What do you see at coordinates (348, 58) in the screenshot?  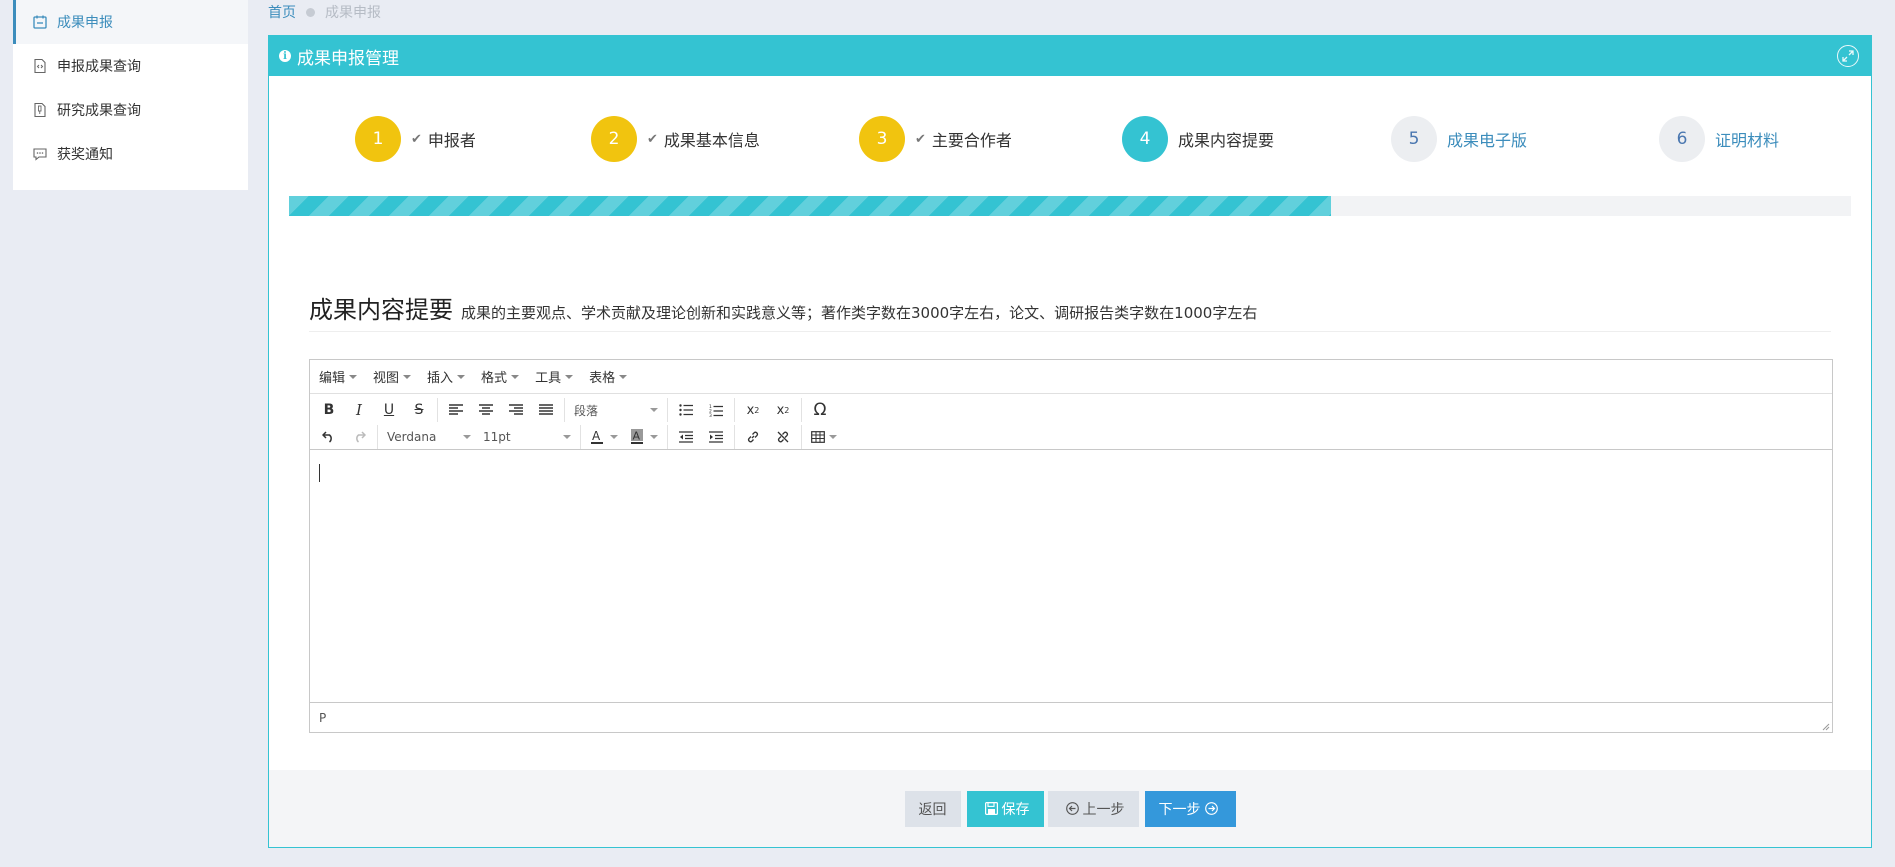 I see `panel-title: 成果申报管理` at bounding box center [348, 58].